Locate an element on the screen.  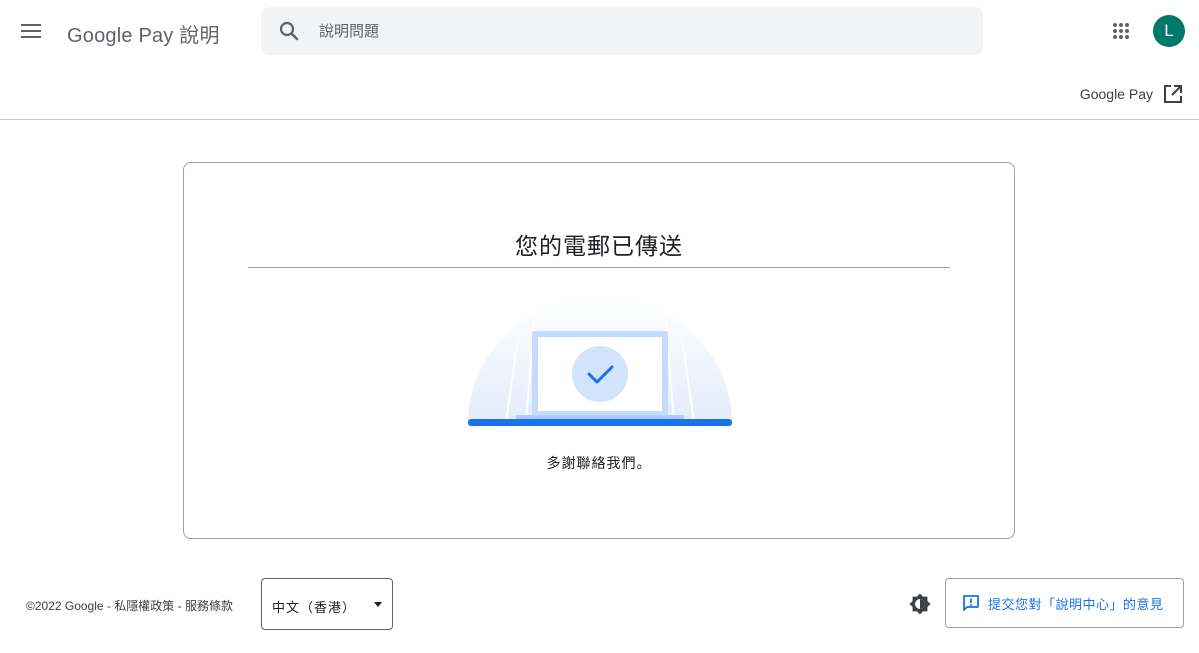
help-center-title: Google Pay 說明 is located at coordinates (143, 33).